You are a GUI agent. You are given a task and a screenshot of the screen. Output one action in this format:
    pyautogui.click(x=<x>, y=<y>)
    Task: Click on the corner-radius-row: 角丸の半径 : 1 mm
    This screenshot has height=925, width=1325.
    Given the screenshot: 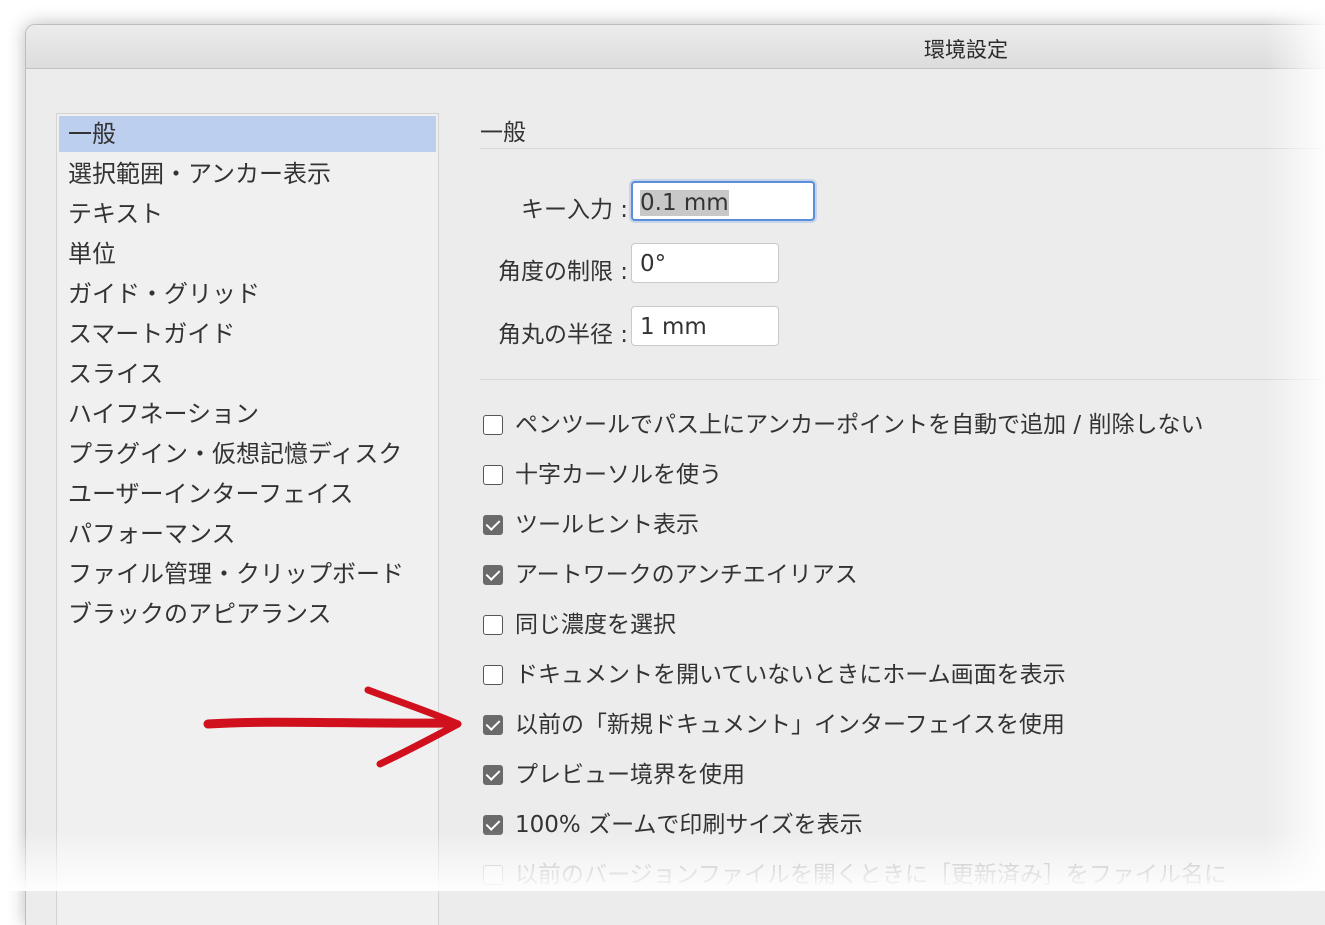 What is the action you would take?
    pyautogui.click(x=680, y=327)
    